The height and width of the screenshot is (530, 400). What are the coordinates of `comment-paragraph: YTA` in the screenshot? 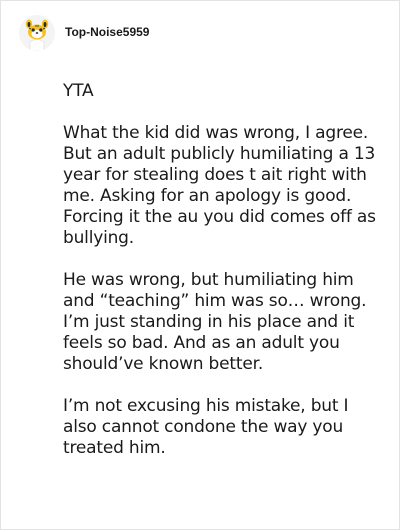 It's located at (78, 91).